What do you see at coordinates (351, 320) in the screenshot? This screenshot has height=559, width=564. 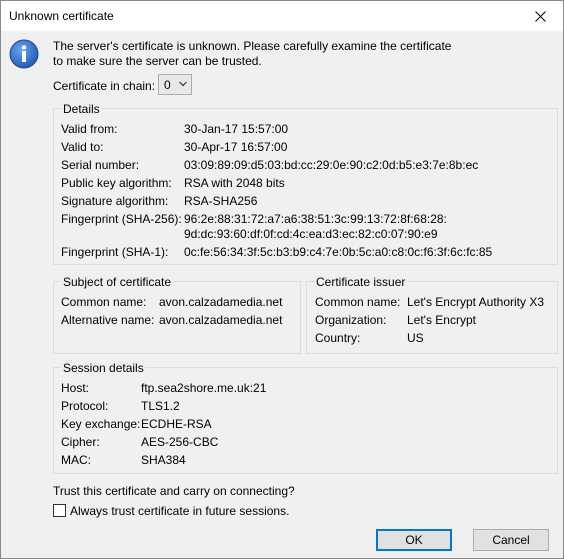 I see `issuer-org-label: Organization:` at bounding box center [351, 320].